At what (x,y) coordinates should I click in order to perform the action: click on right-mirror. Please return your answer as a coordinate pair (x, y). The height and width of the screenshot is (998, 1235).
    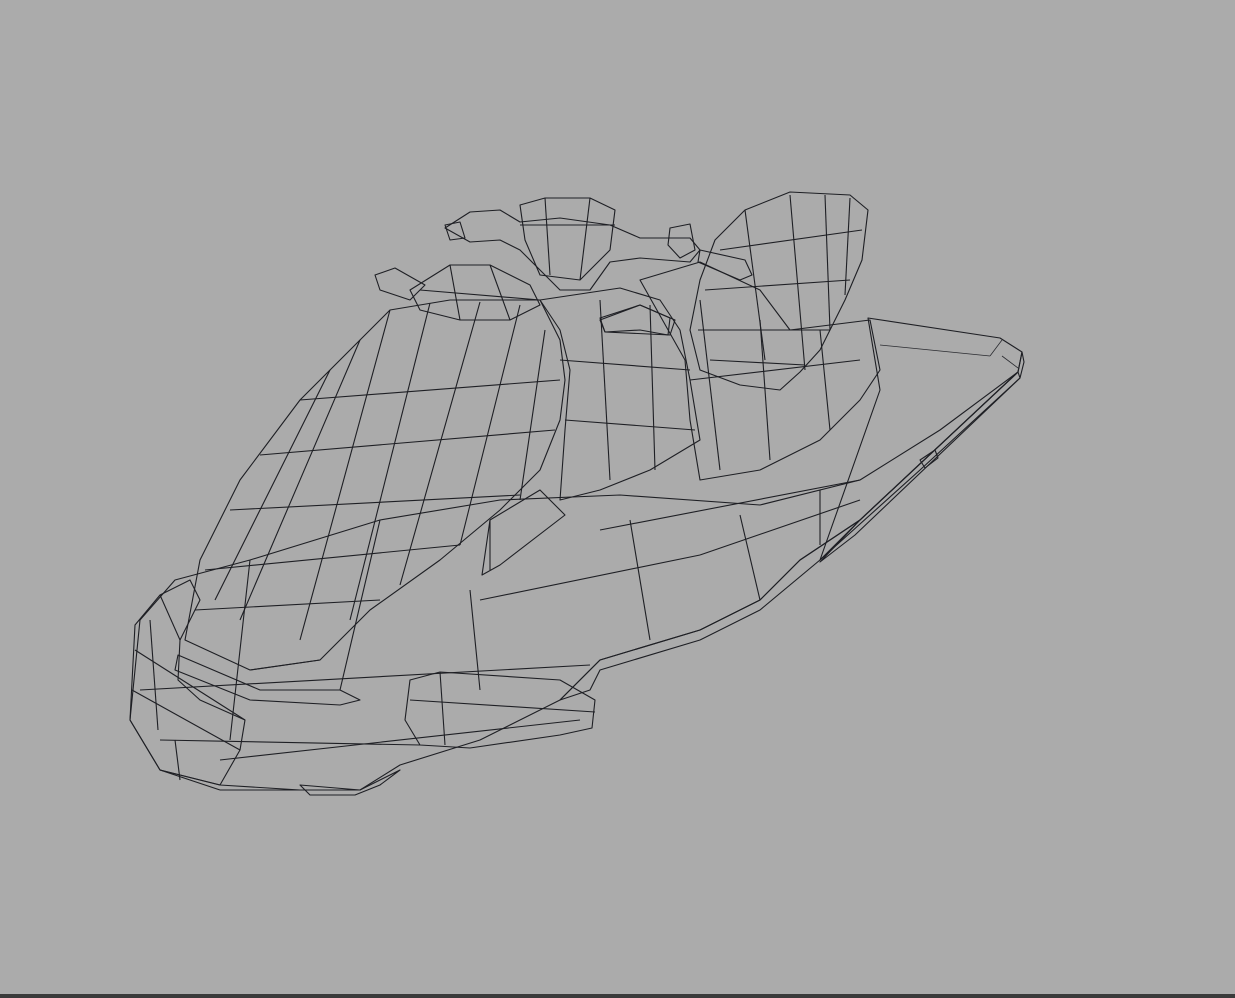
    Looking at the image, I should click on (635, 320).